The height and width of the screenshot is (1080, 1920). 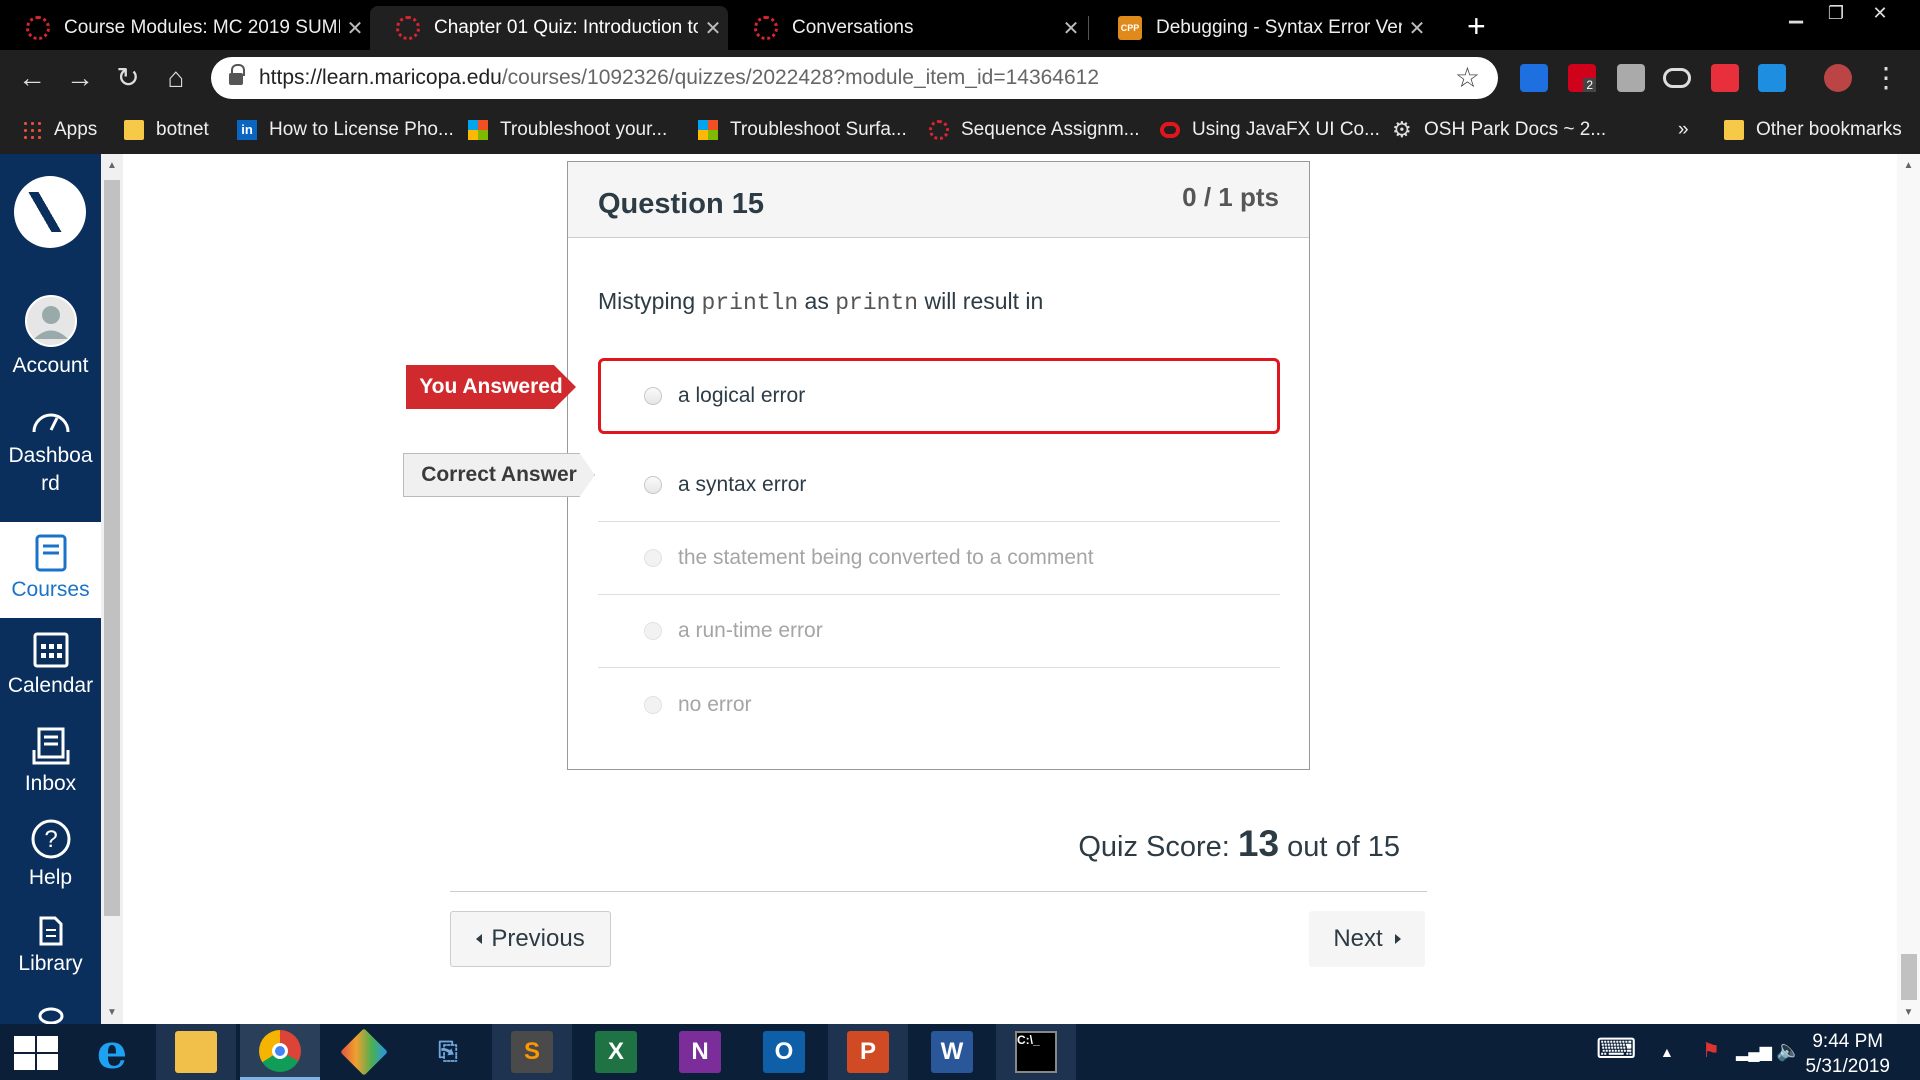 What do you see at coordinates (1582, 78) in the screenshot?
I see `calendar-ext-icon: 2` at bounding box center [1582, 78].